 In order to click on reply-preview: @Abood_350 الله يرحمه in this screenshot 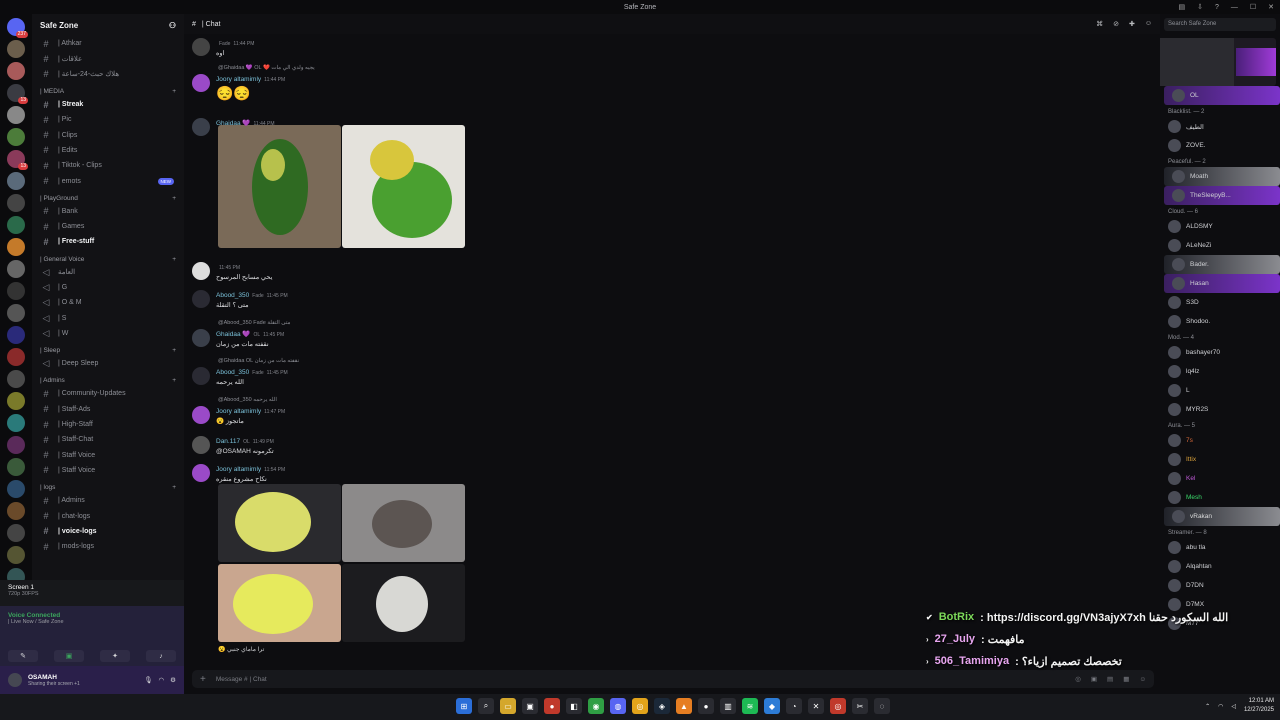, I will do `click(247, 400)`.